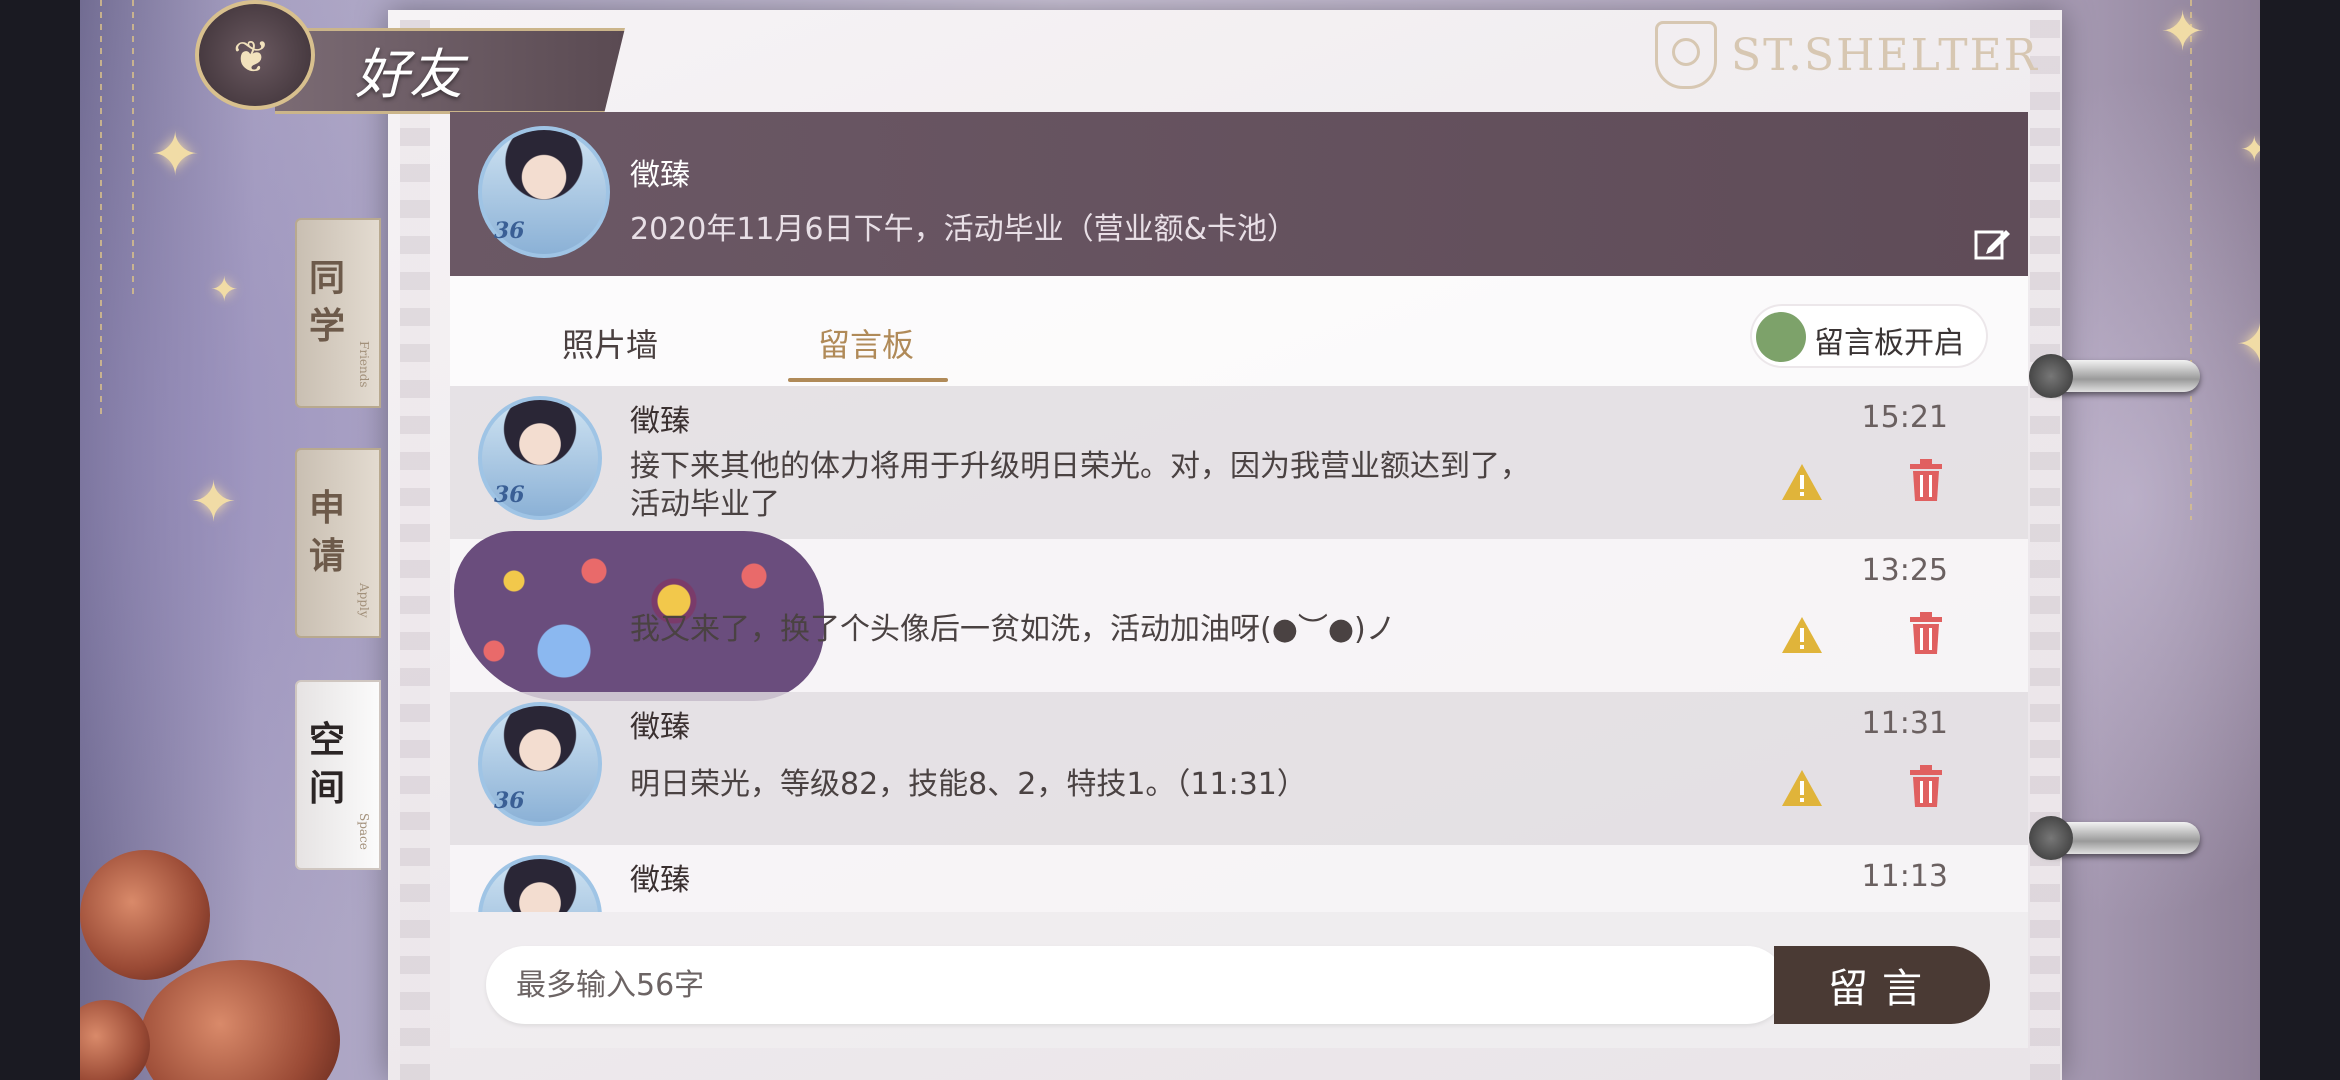 This screenshot has width=2340, height=1080. What do you see at coordinates (1781, 337) in the screenshot?
I see `toggle-knob` at bounding box center [1781, 337].